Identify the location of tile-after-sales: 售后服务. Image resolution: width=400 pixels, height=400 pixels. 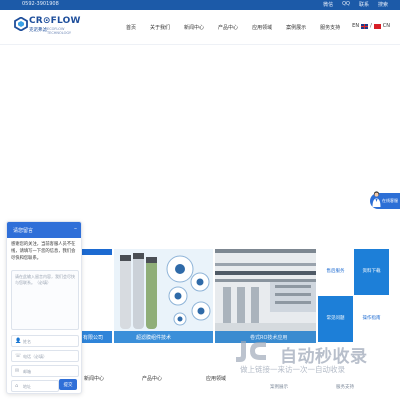
(335, 272).